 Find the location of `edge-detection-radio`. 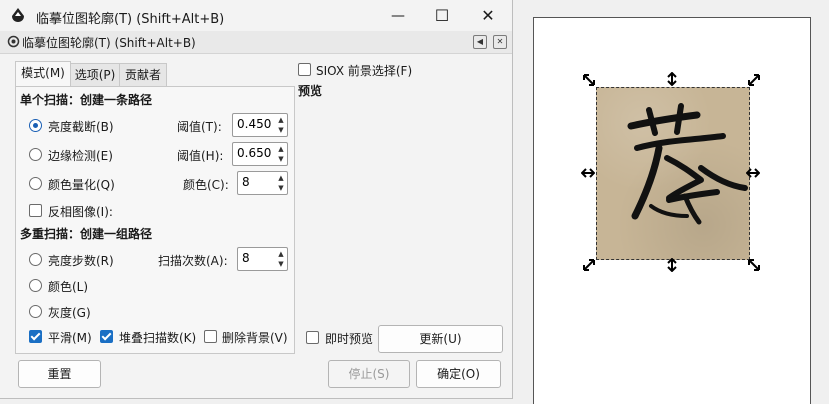

edge-detection-radio is located at coordinates (35, 154).